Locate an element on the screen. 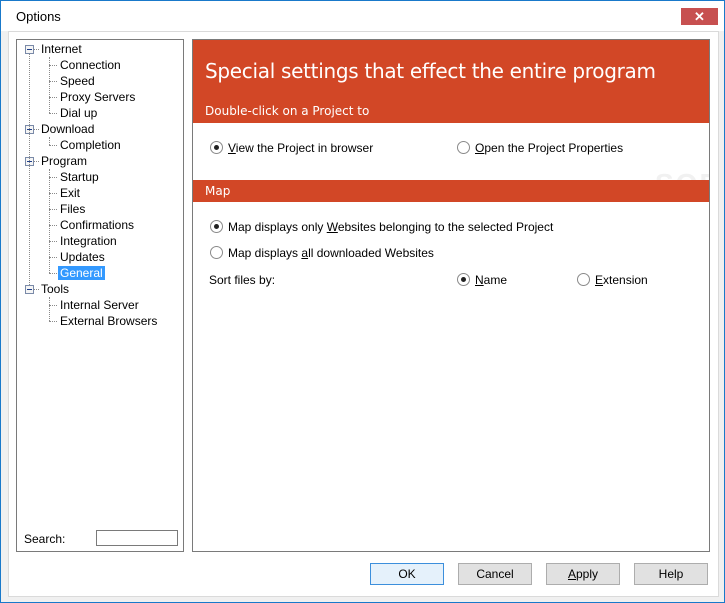 The image size is (725, 603). tree-item-program: Program is located at coordinates (53, 161).